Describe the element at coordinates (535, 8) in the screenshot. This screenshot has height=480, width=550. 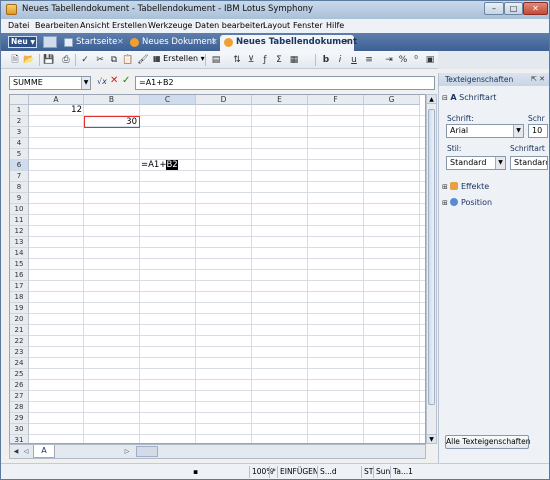
I see `close-window-button: ✕` at that location.